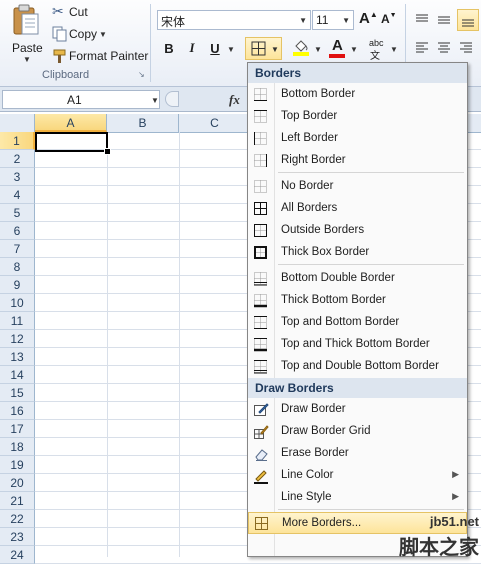 This screenshot has height=564, width=481. What do you see at coordinates (17, 555) in the screenshot?
I see `row-header: 24` at bounding box center [17, 555].